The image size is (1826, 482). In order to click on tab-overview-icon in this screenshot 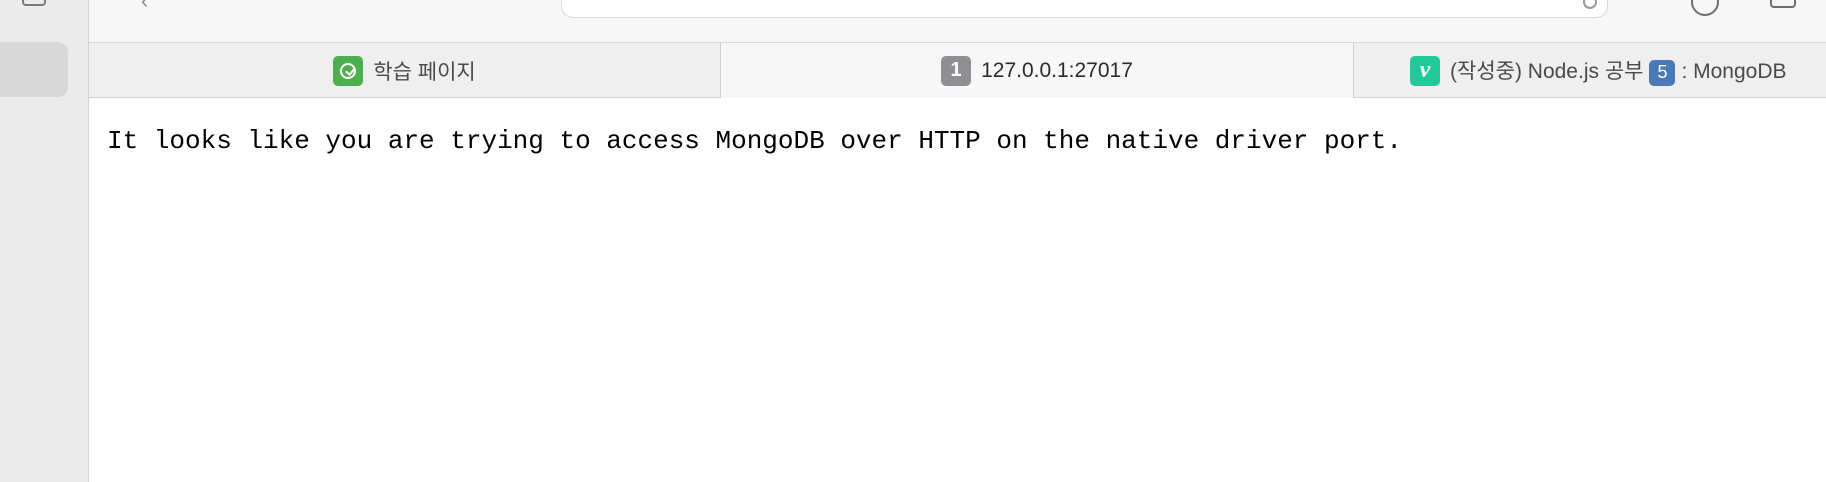, I will do `click(1783, 4)`.